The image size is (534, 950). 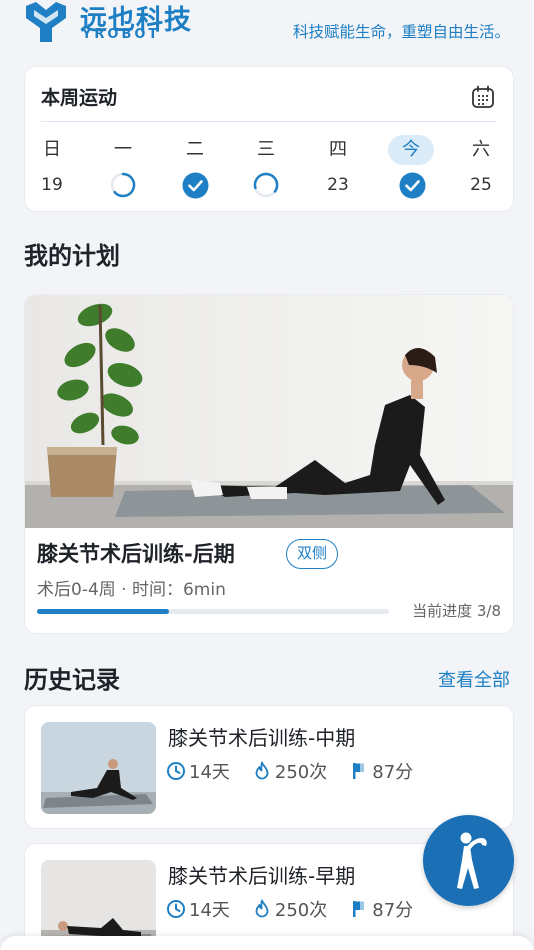 What do you see at coordinates (471, 860) in the screenshot?
I see `stretching-person-icon` at bounding box center [471, 860].